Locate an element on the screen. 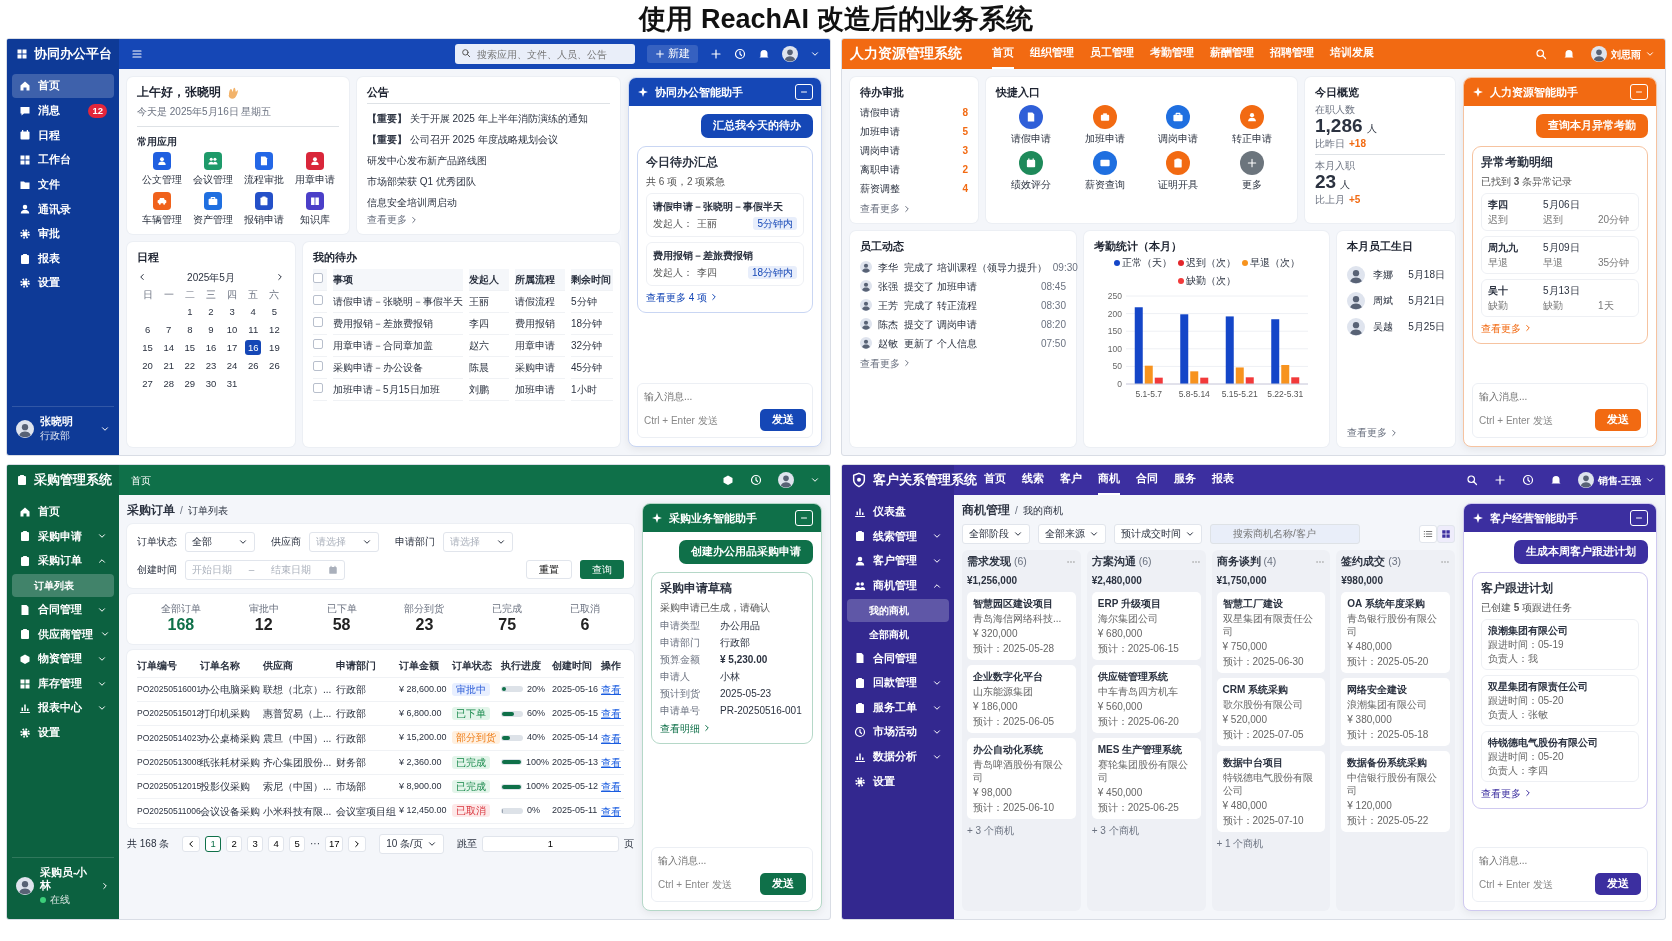 Image resolution: width=1672 pixels, height=941 pixels. quick-entry: 调岗申请 is located at coordinates (1178, 125).